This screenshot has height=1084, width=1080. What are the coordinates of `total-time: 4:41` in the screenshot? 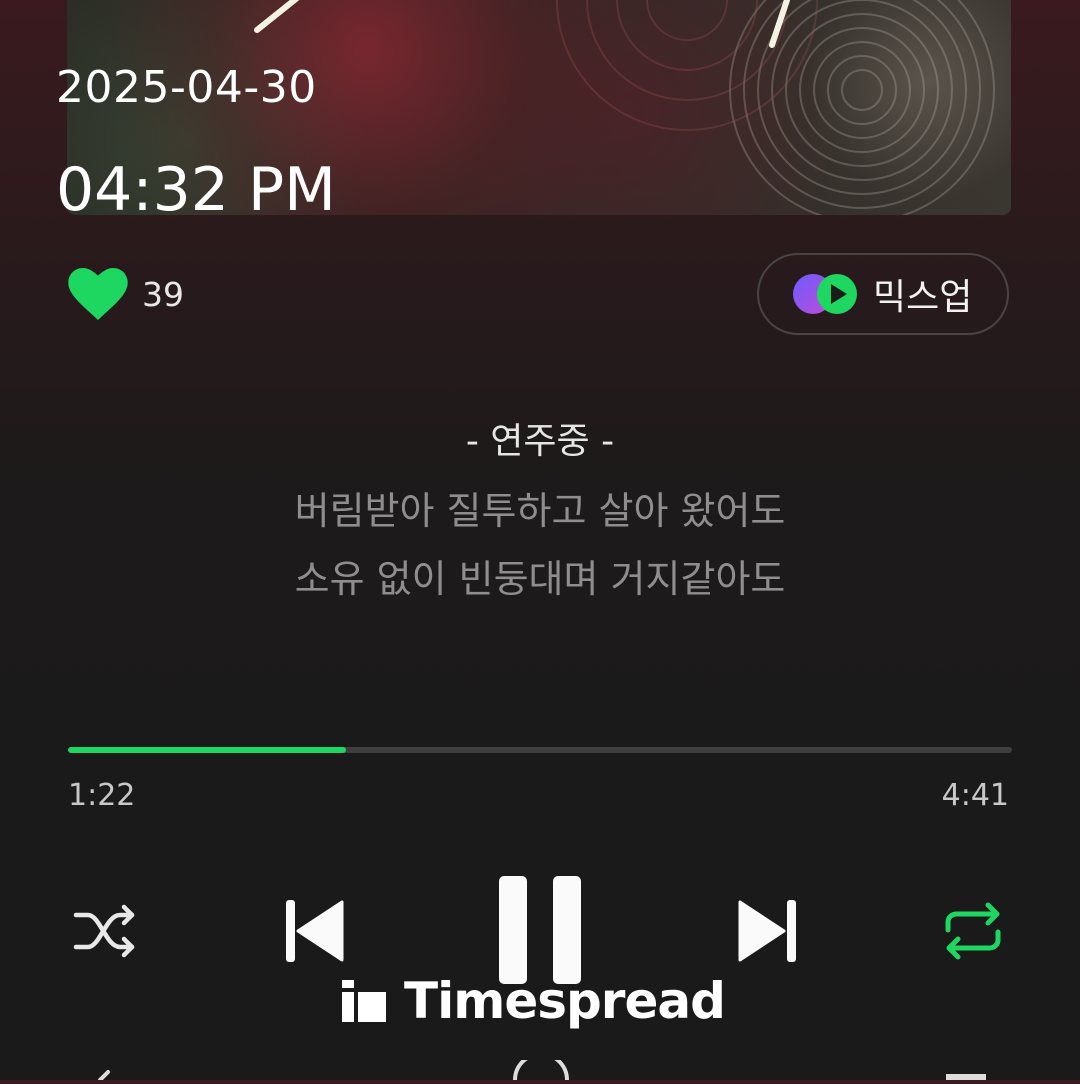 It's located at (975, 795).